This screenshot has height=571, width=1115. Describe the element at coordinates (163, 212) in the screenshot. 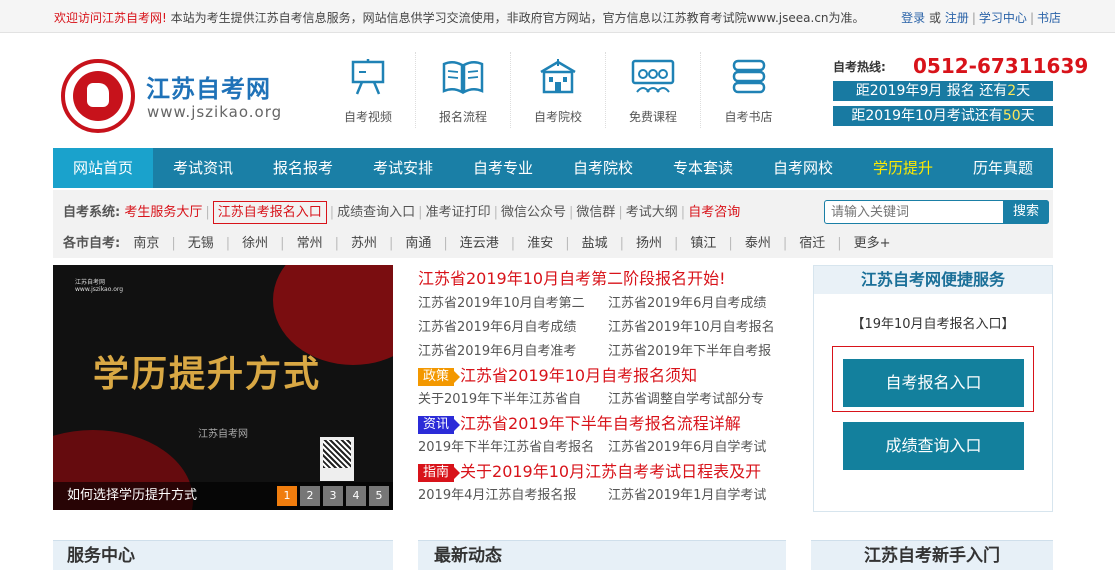

I see `system-link-service-hall: 考生服务大厅` at that location.